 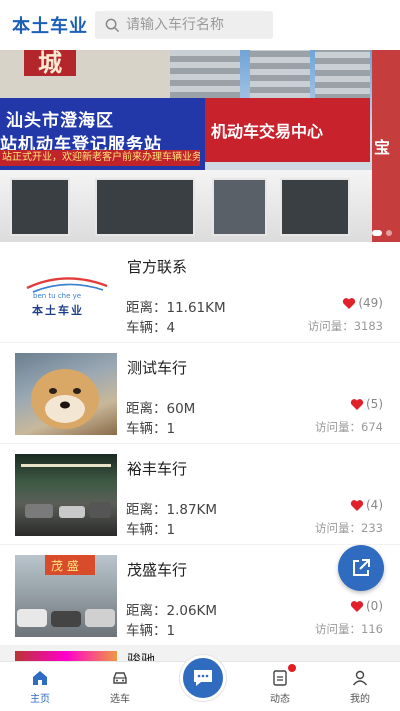 I want to click on message-center-button, so click(x=203, y=678).